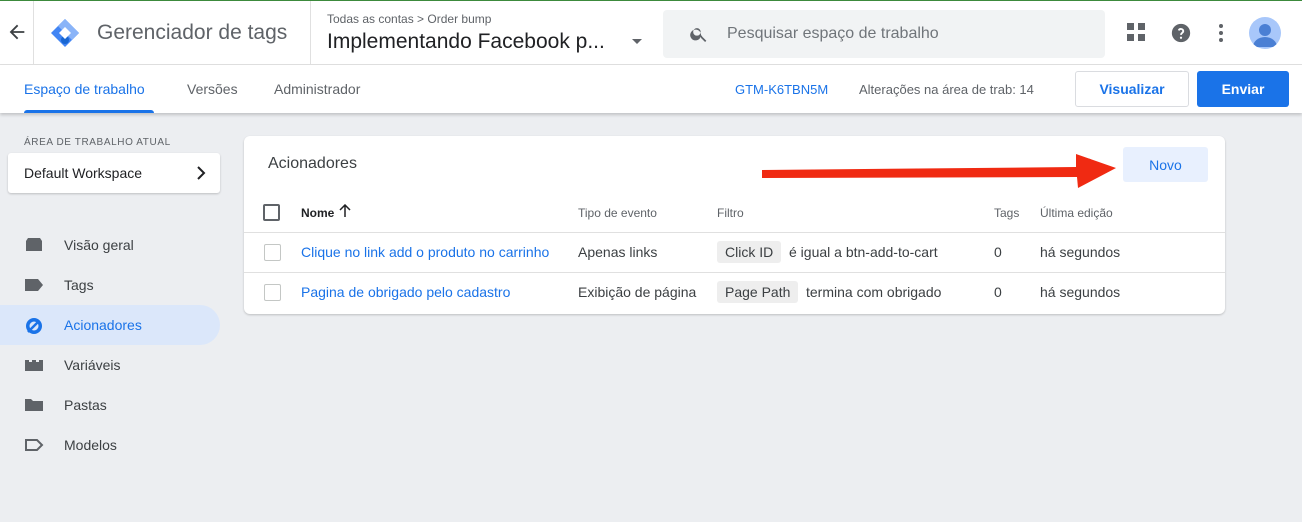  Describe the element at coordinates (1265, 33) in the screenshot. I see `account-avatar` at that location.